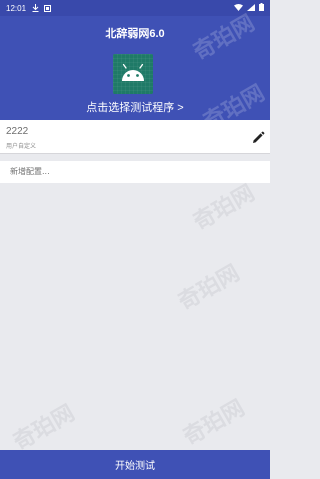 This screenshot has height=479, width=320. I want to click on status-right-icons, so click(249, 8).